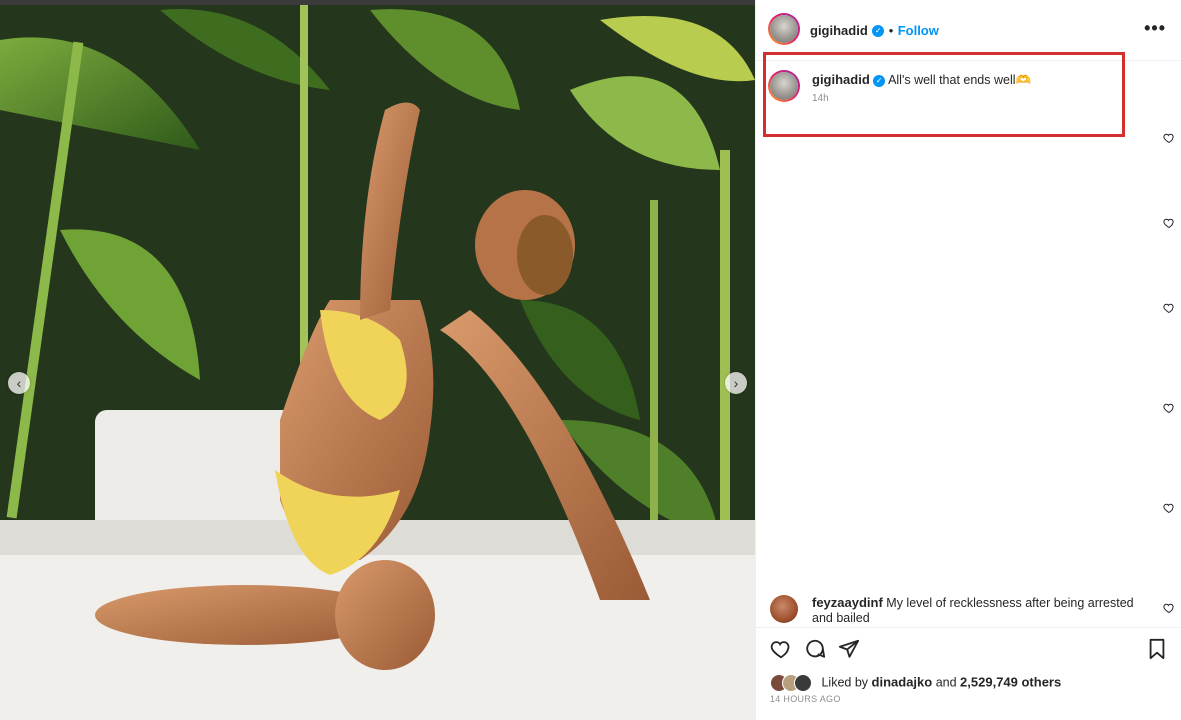 The width and height of the screenshot is (1181, 720). I want to click on likes-count: 2,529,749 others, so click(1010, 681).